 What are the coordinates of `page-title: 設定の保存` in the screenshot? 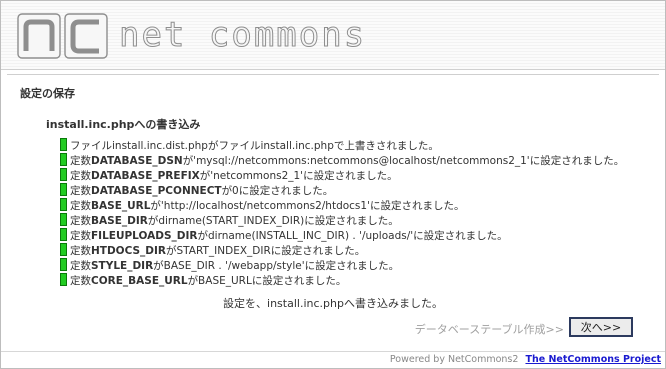 It's located at (47, 93).